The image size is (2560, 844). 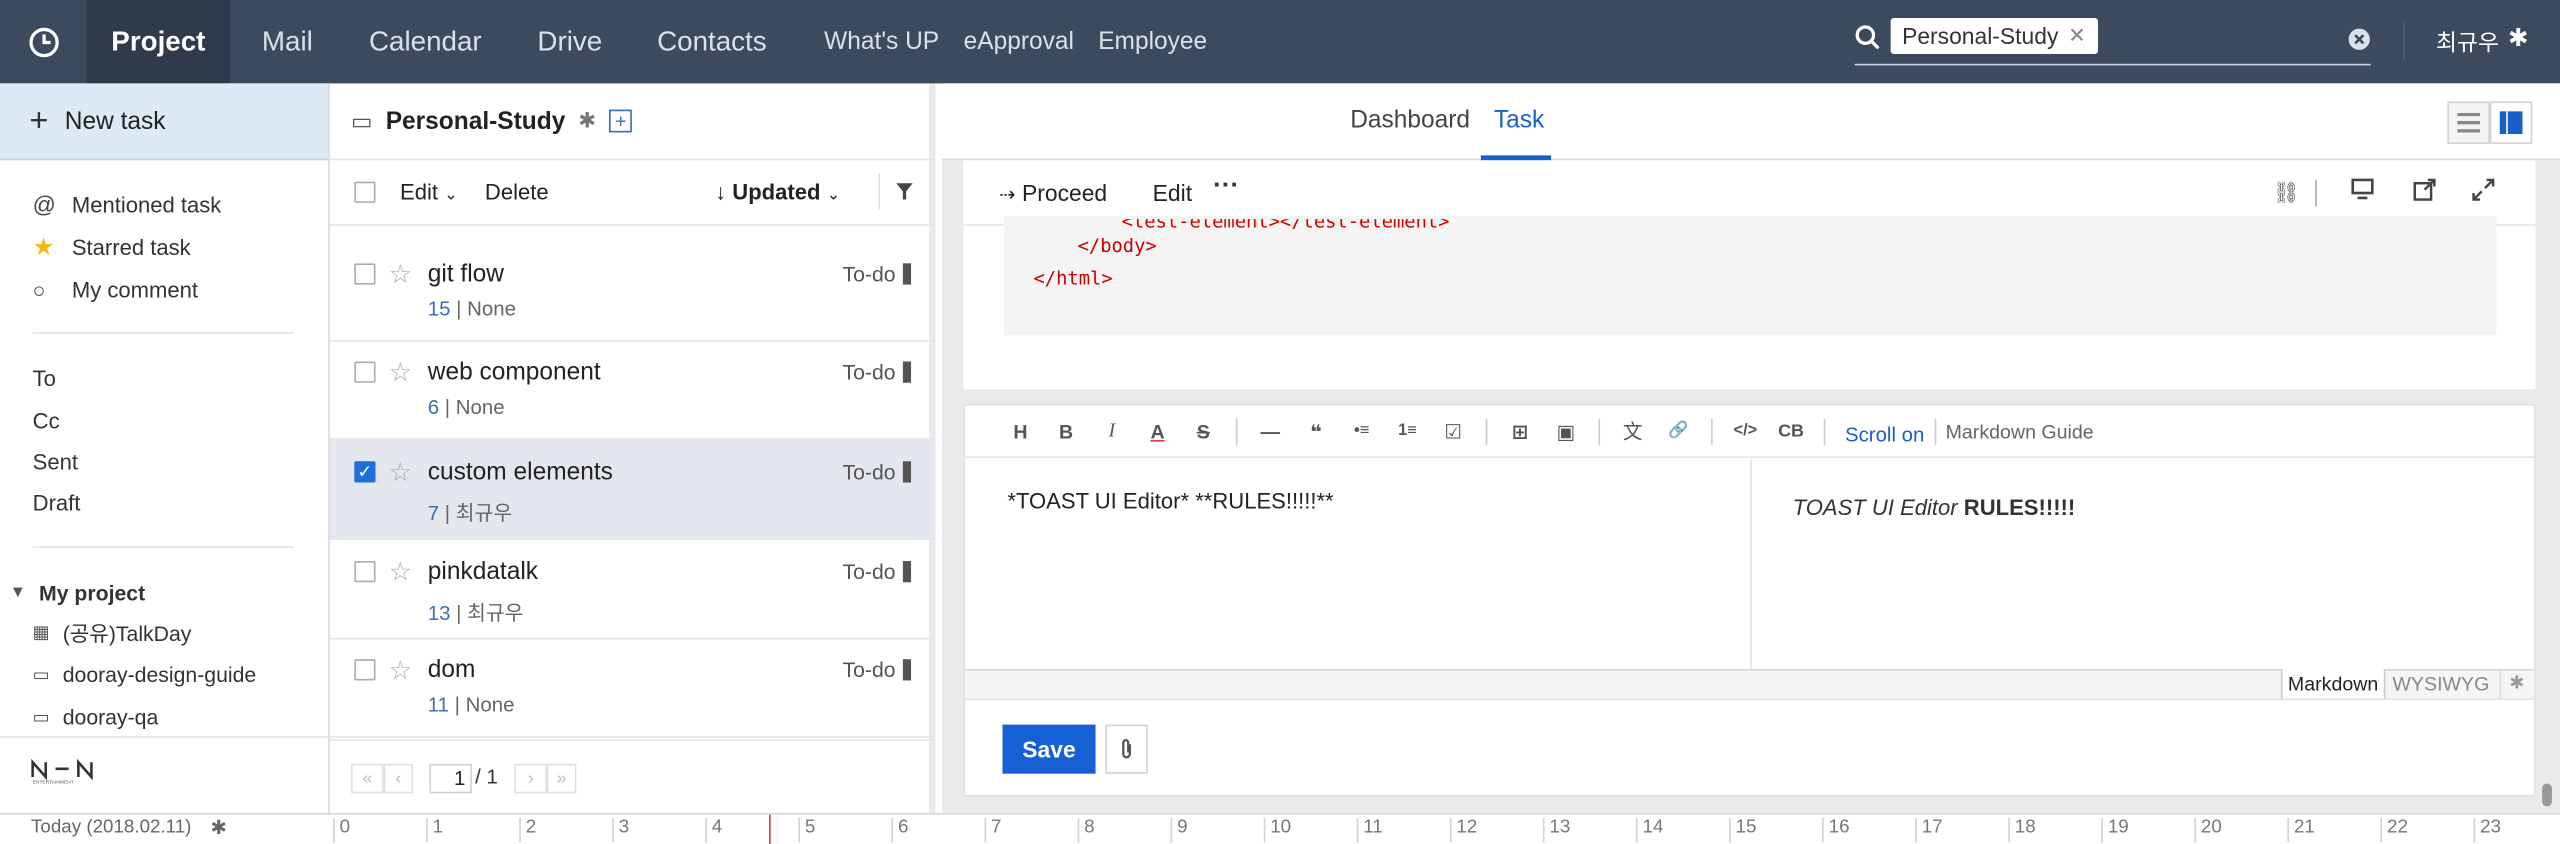 I want to click on open-new-window-icon, so click(x=2424, y=193).